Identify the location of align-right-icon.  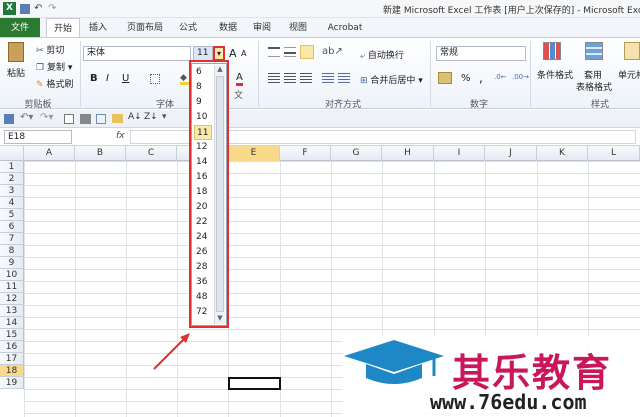
(306, 78).